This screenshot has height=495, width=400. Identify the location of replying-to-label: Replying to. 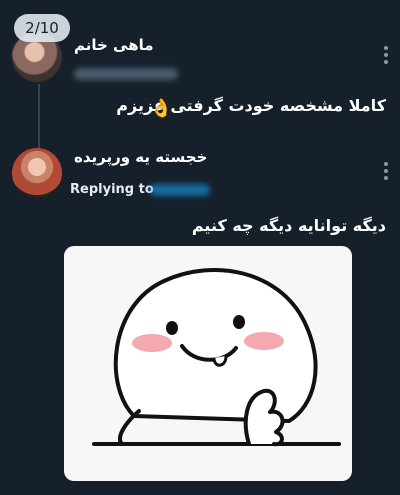
(112, 189).